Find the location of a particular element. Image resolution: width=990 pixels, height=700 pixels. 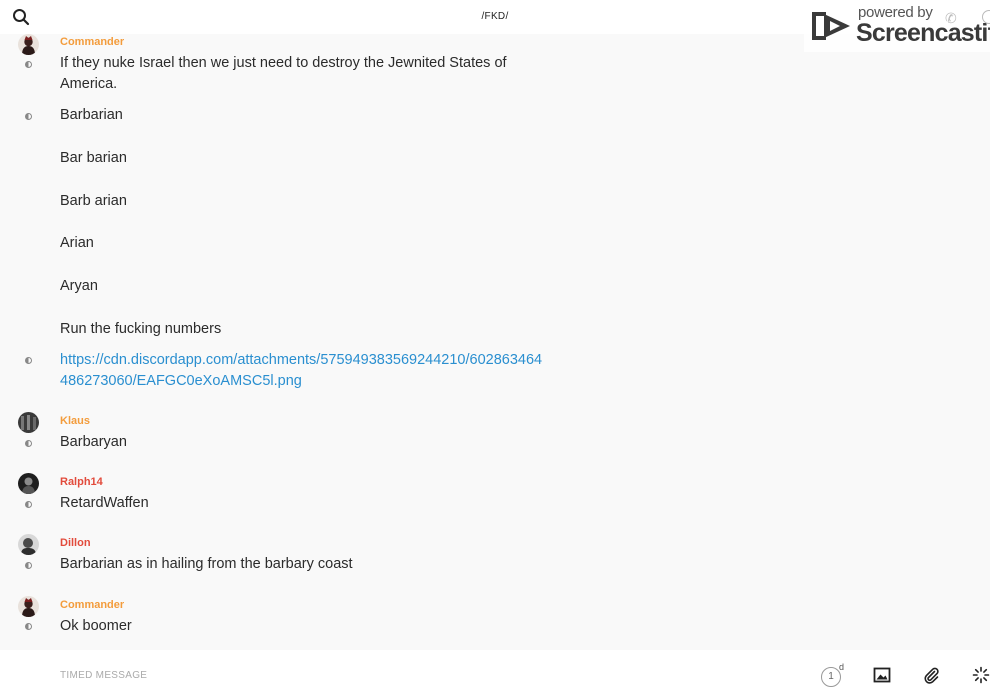

message-text: Ok boomer is located at coordinates (96, 626).